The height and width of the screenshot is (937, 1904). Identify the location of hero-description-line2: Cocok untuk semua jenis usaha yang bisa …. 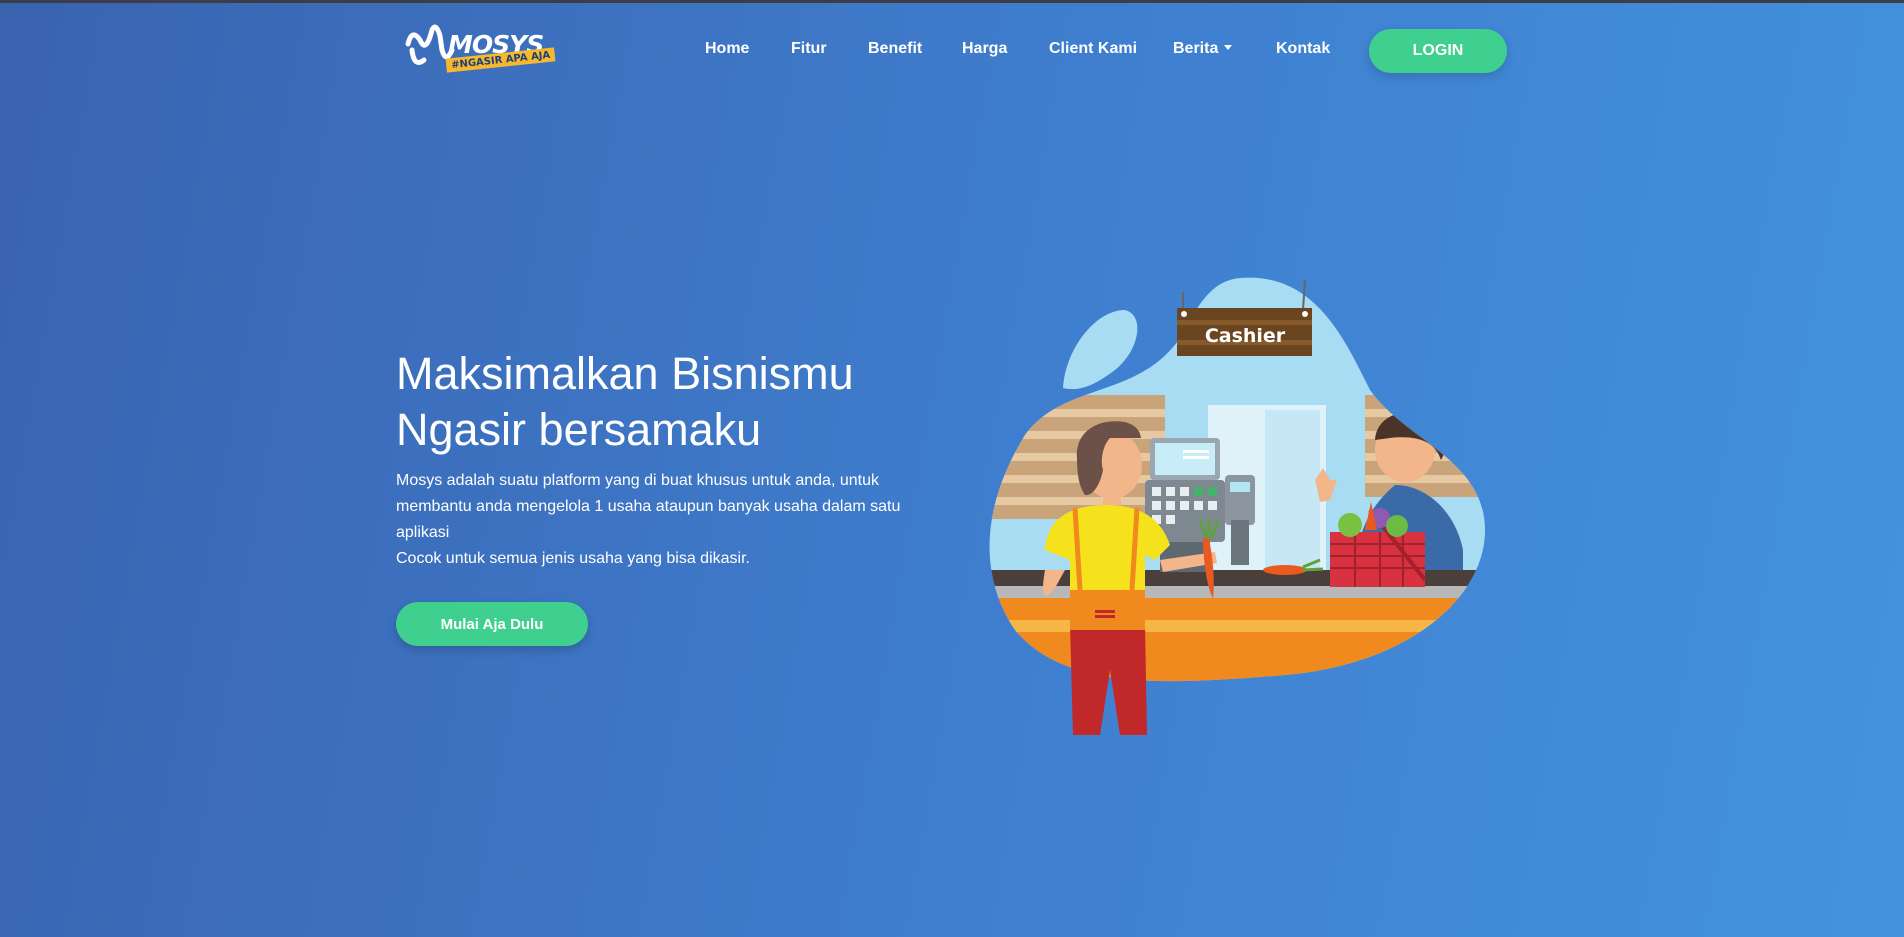
(573, 558).